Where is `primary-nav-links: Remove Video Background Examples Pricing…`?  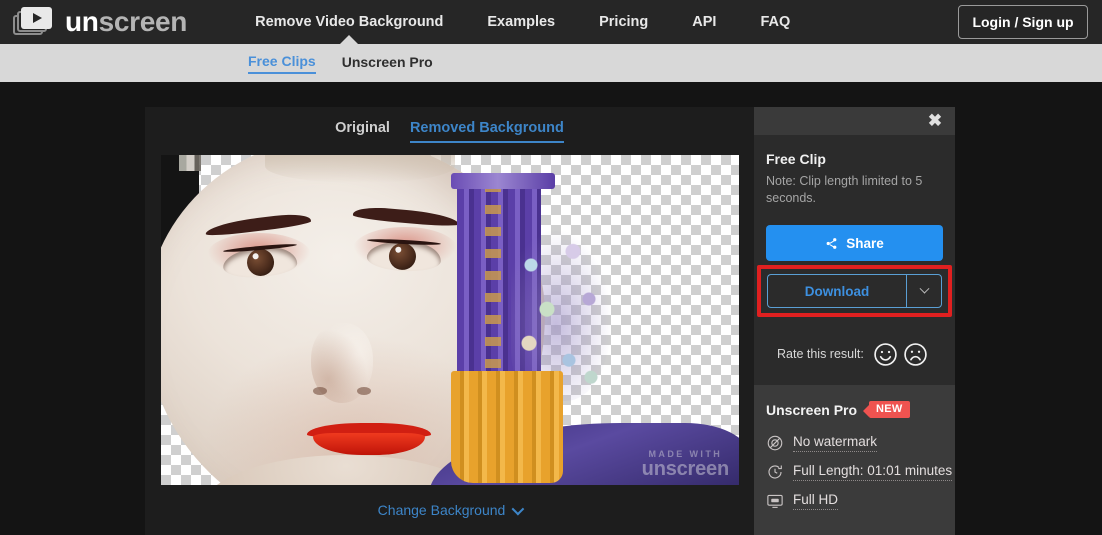
primary-nav-links: Remove Video Background Examples Pricing… is located at coordinates (522, 22).